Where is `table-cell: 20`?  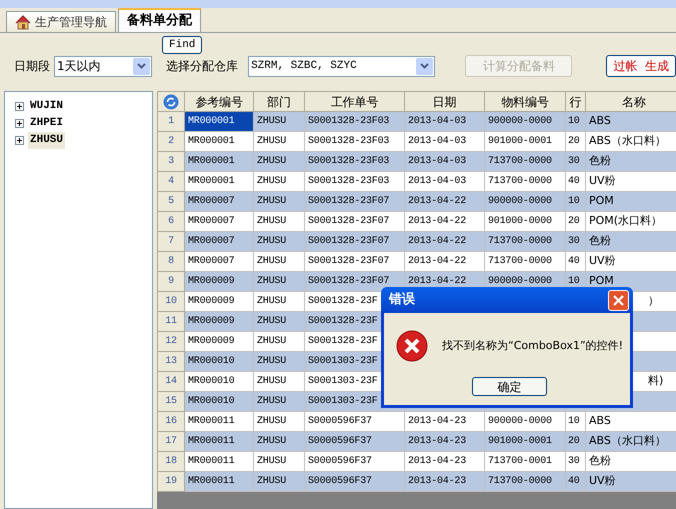
table-cell: 20 is located at coordinates (576, 142).